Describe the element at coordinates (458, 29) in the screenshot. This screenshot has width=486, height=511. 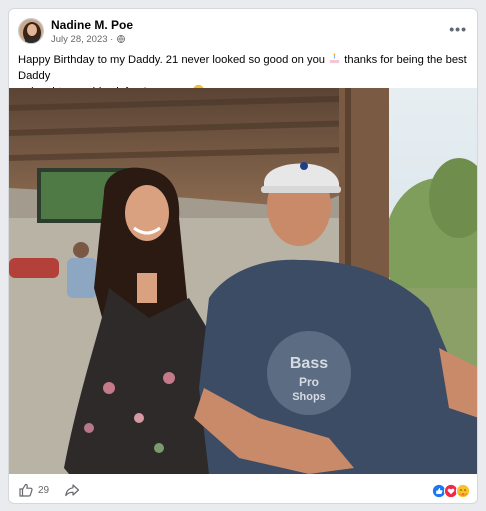
I see `more-options-button: •••` at that location.